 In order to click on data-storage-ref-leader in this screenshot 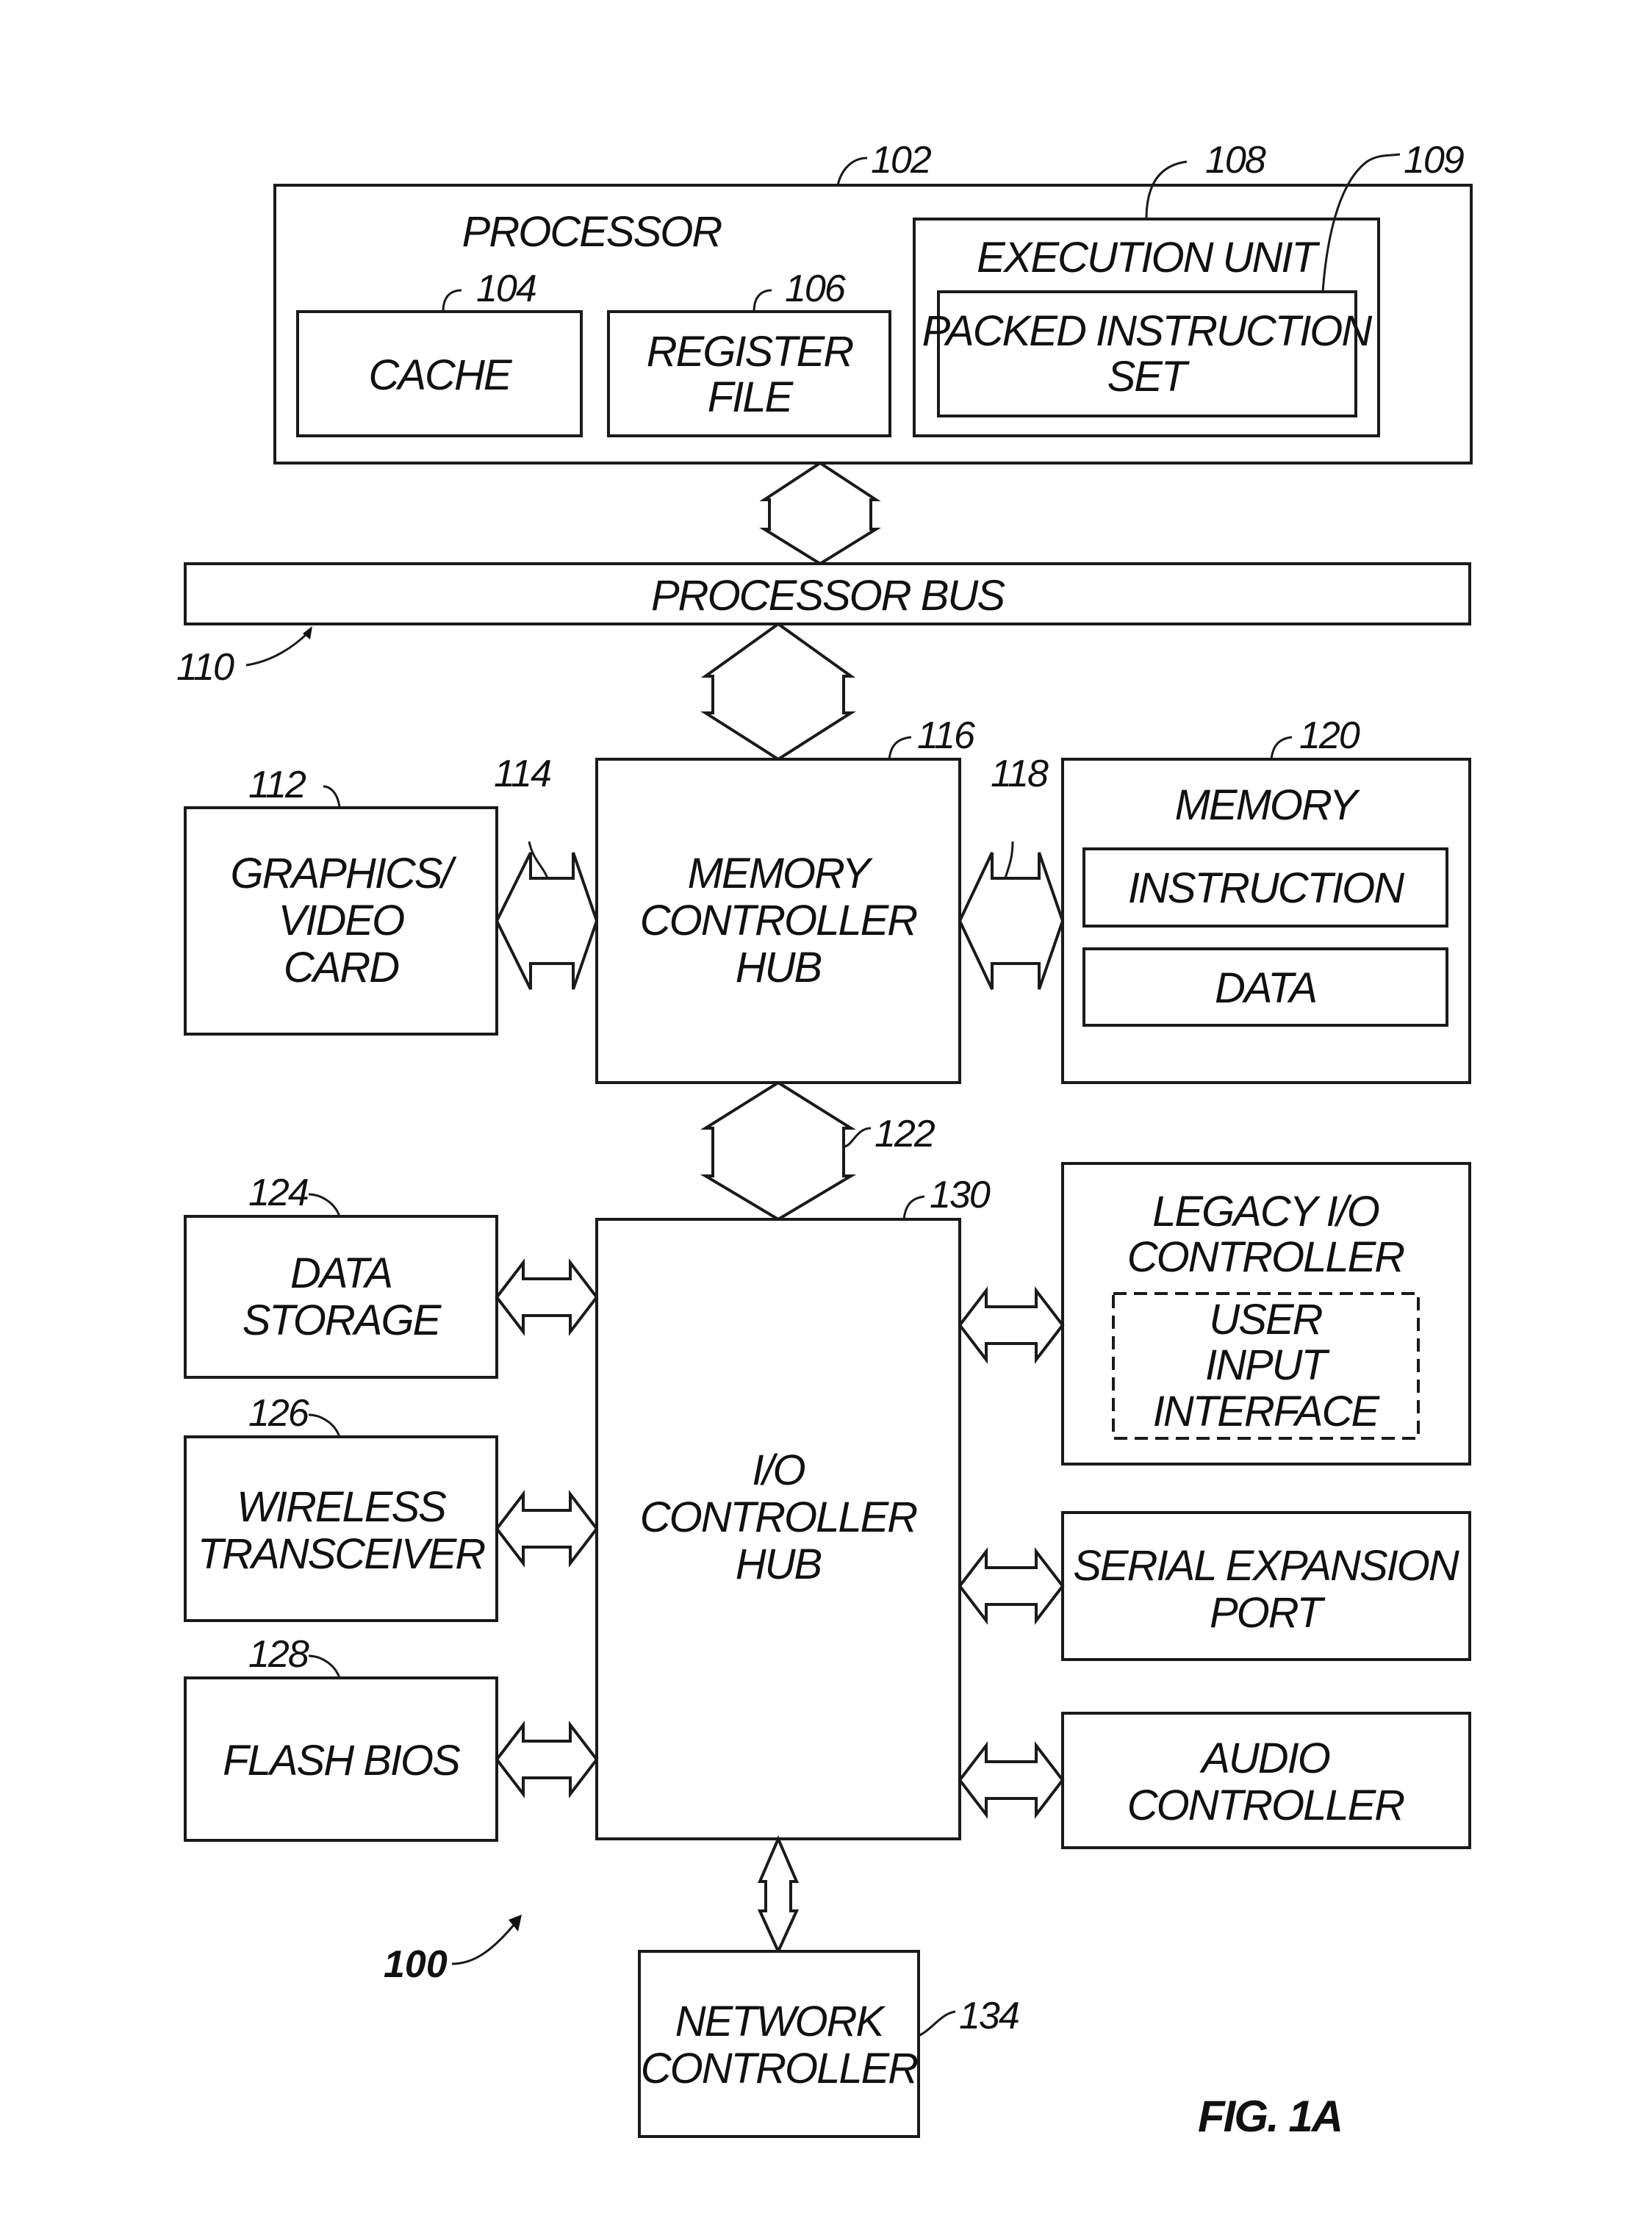, I will do `click(324, 1205)`.